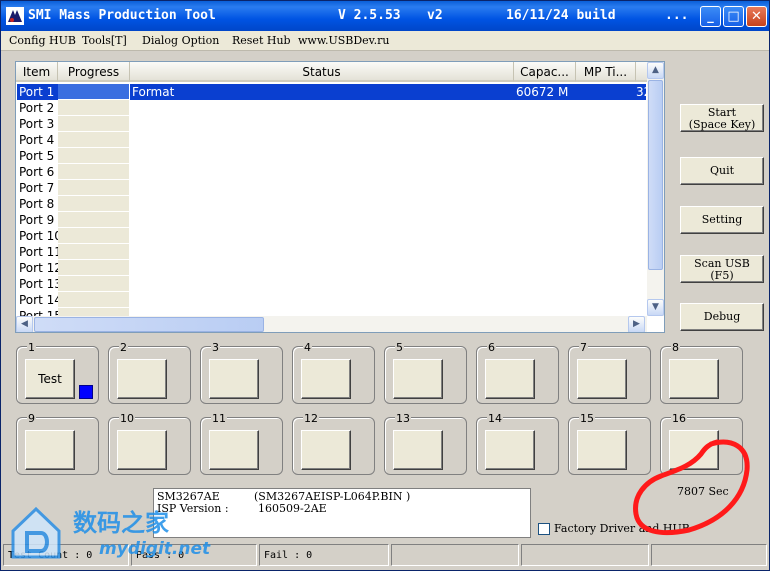 The height and width of the screenshot is (571, 770). Describe the element at coordinates (655, 70) in the screenshot. I see `scroll-up-icon: ▲` at that location.